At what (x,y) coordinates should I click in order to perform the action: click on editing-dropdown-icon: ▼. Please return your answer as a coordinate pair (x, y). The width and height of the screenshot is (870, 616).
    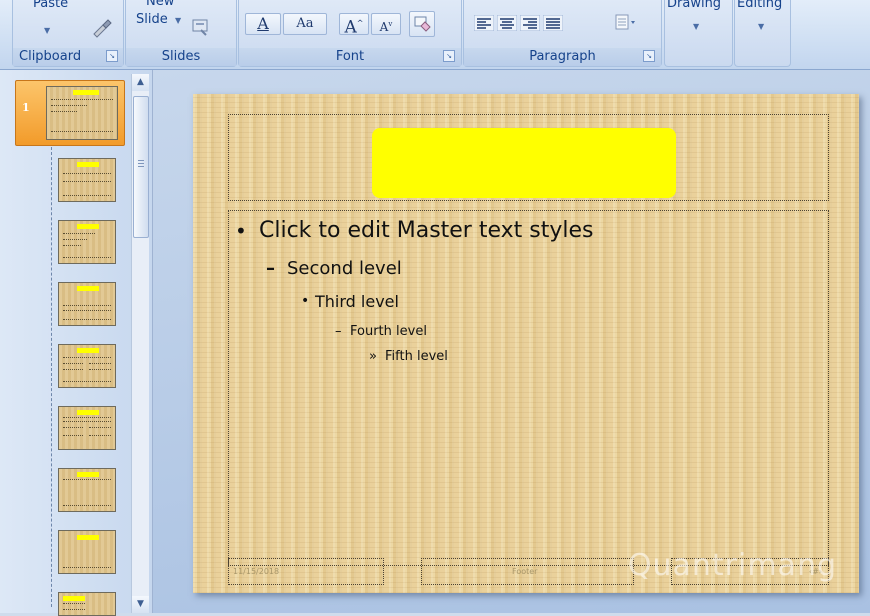
    Looking at the image, I should click on (761, 26).